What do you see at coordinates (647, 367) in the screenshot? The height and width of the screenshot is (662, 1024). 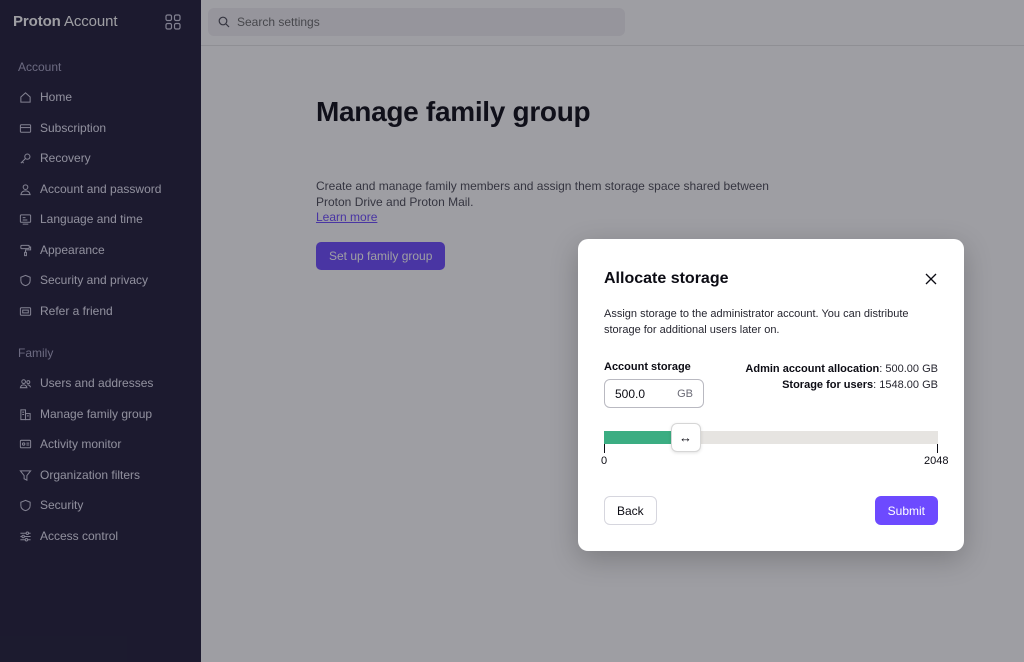 I see `account-storage-label: Account storage` at bounding box center [647, 367].